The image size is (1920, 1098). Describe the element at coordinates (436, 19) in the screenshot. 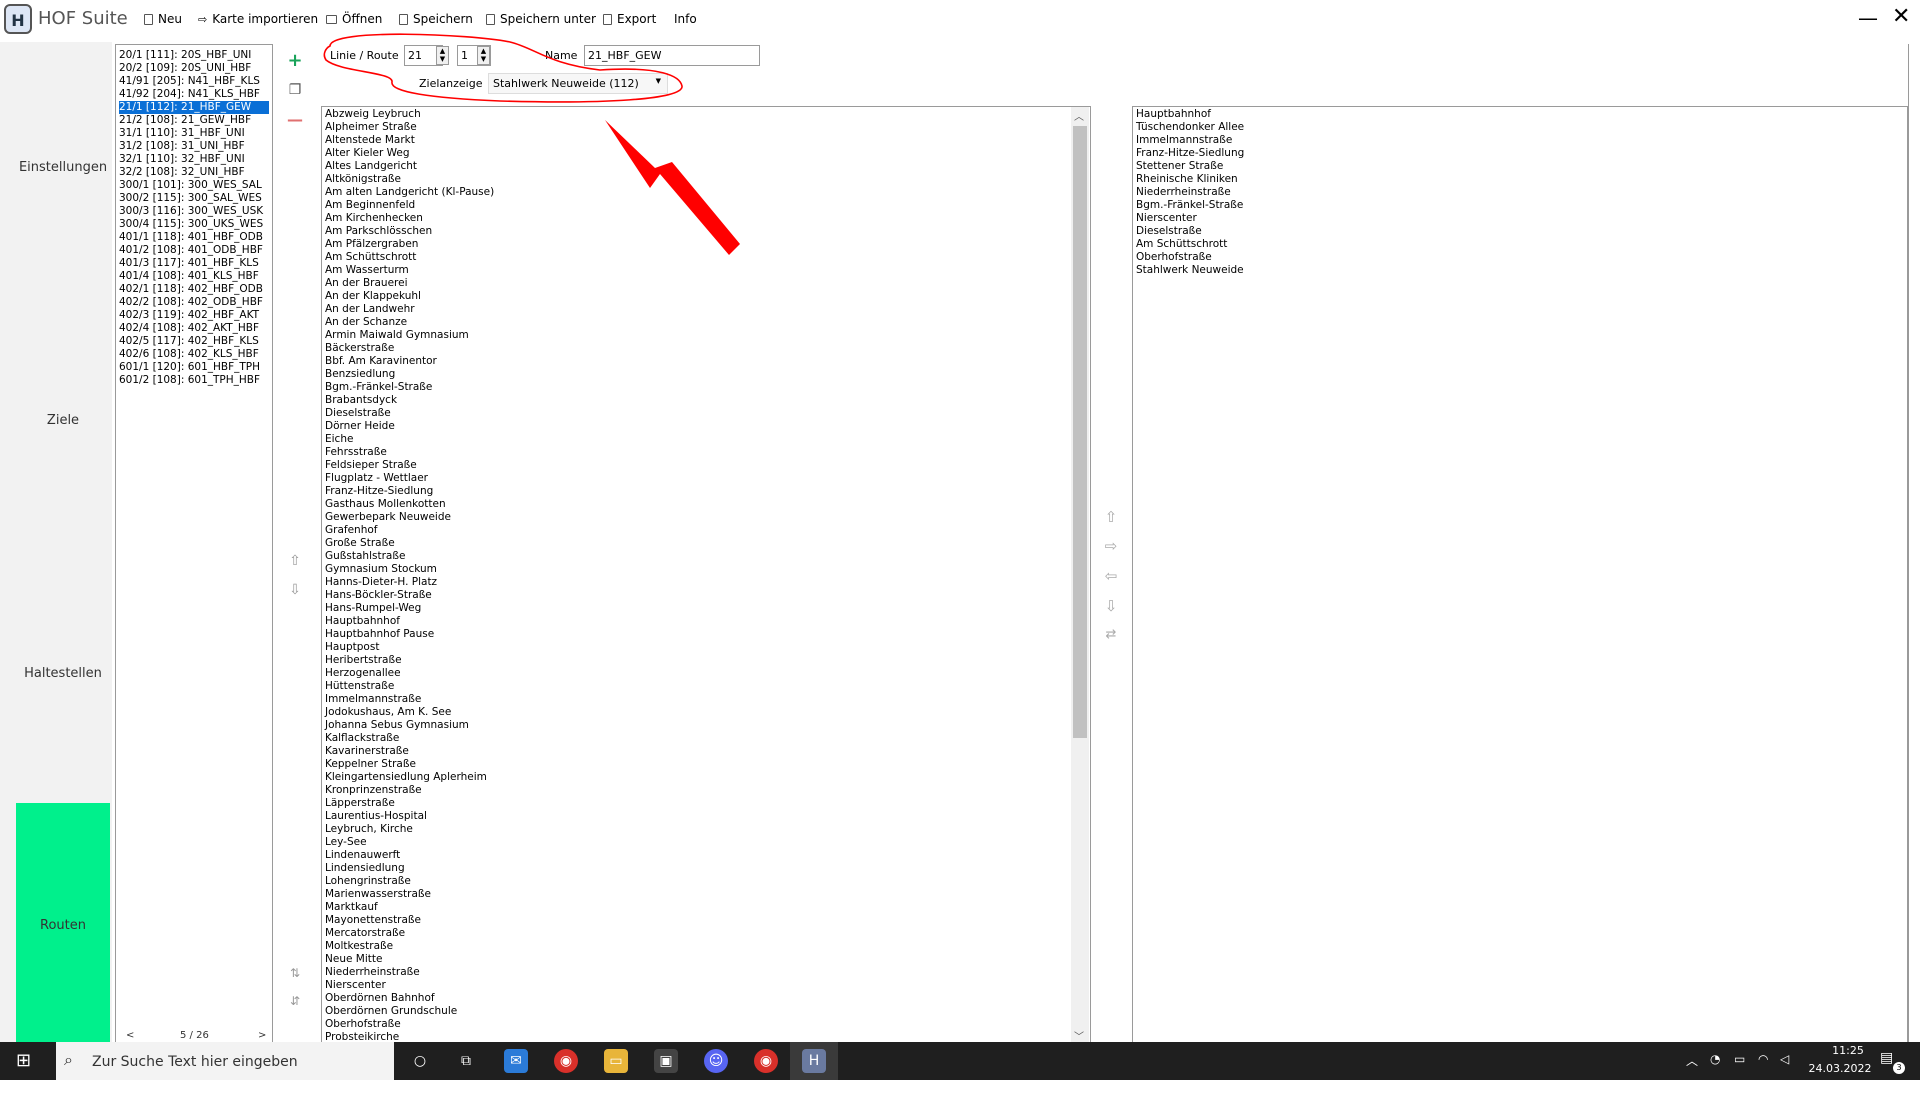

I see `menu-speichern: Speichern` at that location.